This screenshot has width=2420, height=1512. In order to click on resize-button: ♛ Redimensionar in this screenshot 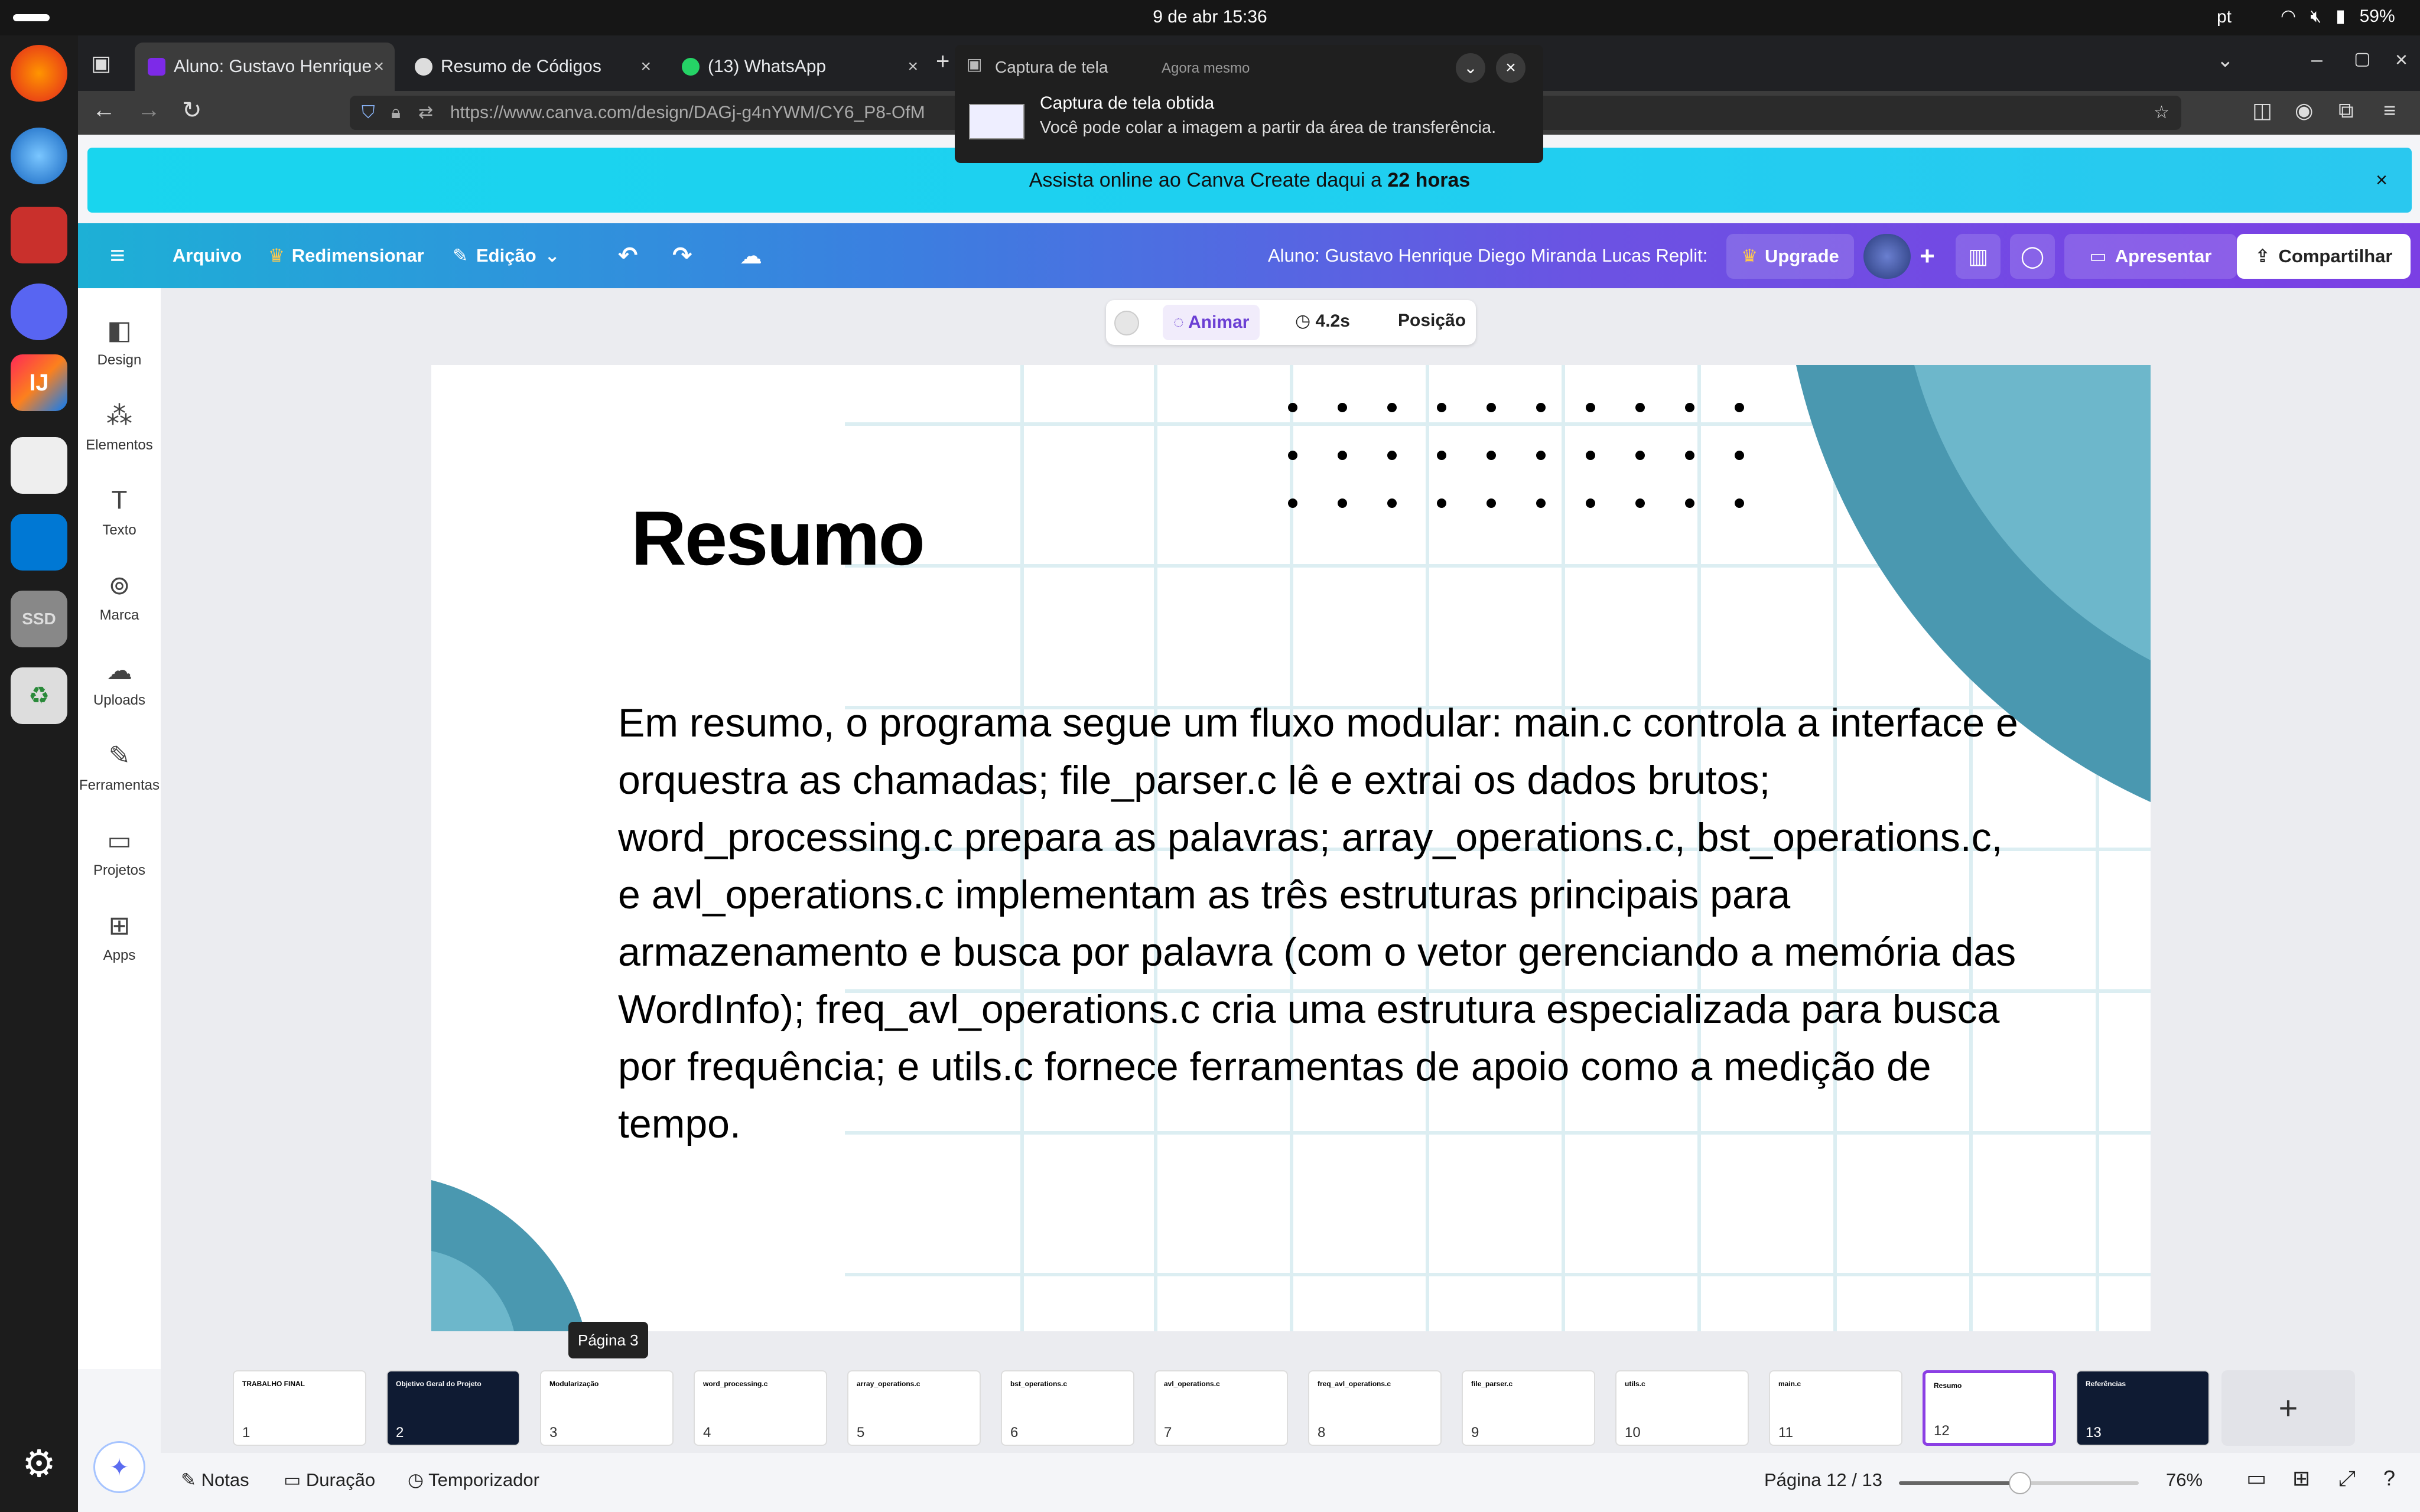, I will do `click(346, 255)`.